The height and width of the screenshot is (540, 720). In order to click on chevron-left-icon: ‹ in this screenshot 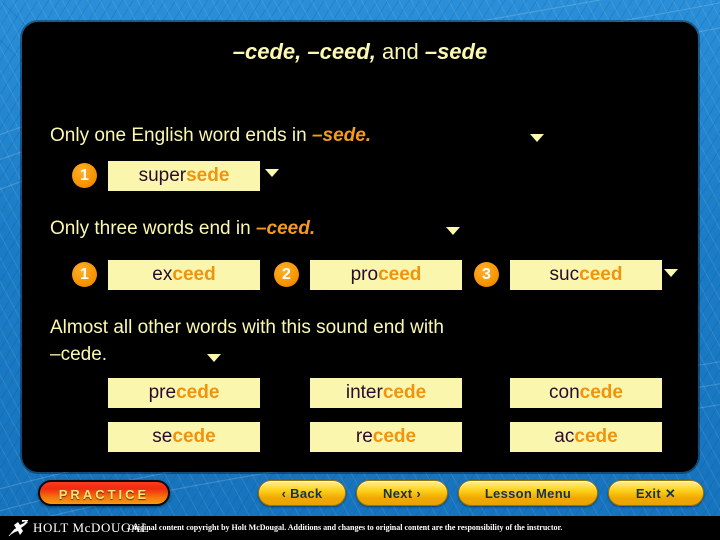, I will do `click(284, 493)`.